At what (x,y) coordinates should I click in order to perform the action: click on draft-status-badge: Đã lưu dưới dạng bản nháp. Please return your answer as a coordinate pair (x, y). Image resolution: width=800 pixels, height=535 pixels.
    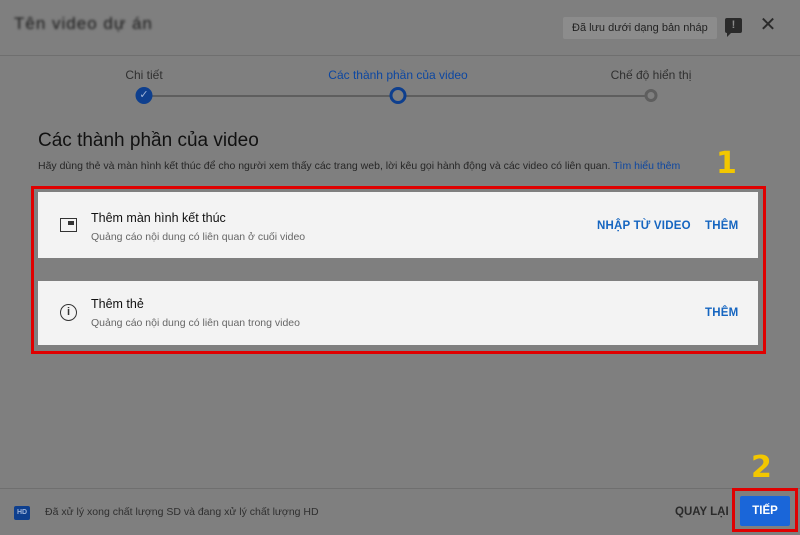
    Looking at the image, I should click on (640, 28).